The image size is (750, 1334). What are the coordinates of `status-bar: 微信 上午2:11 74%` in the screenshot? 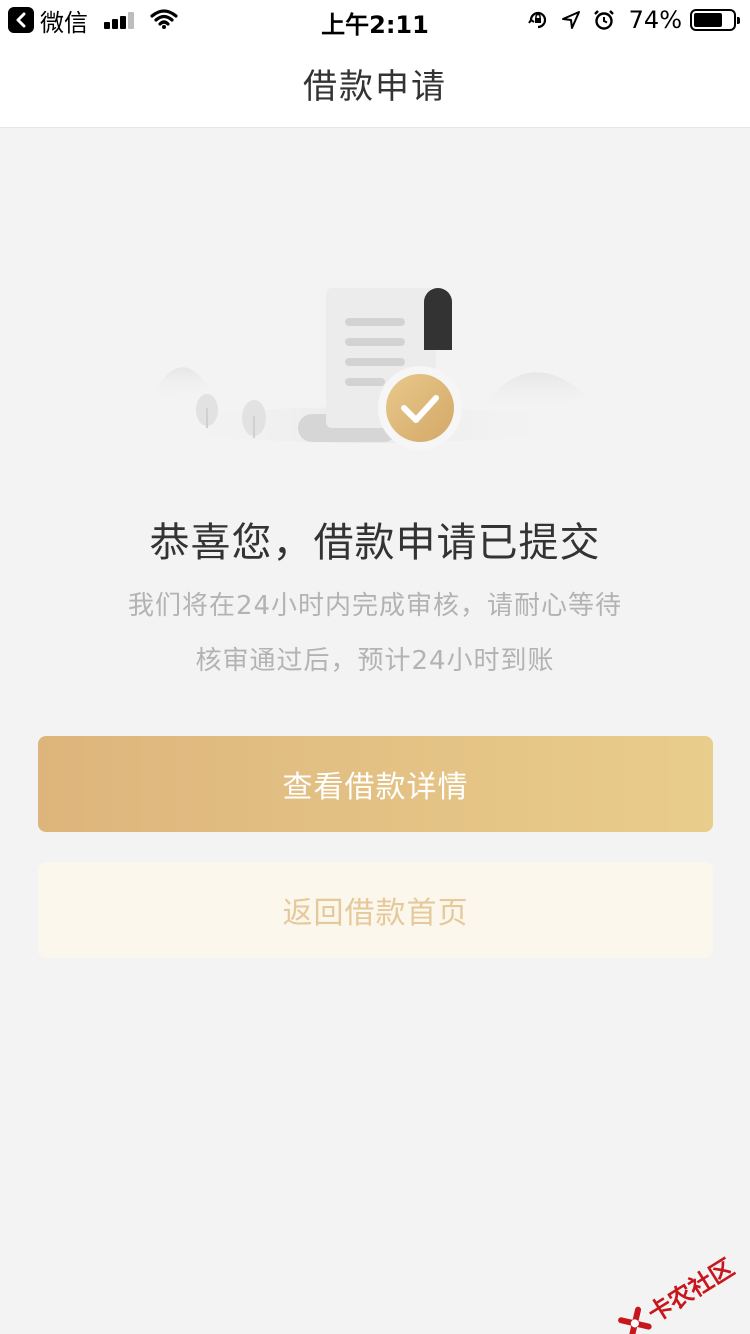 It's located at (375, 20).